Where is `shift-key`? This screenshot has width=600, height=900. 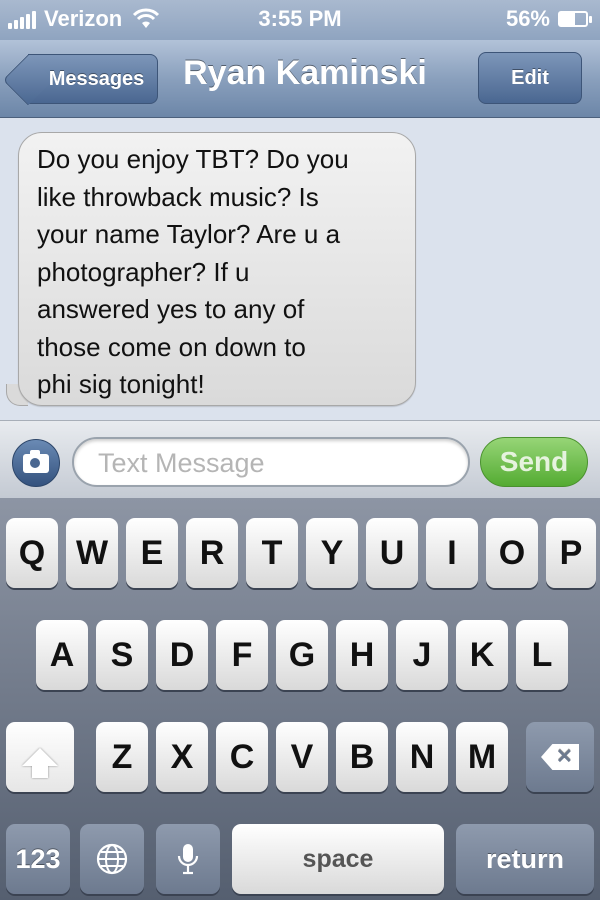
shift-key is located at coordinates (40, 757).